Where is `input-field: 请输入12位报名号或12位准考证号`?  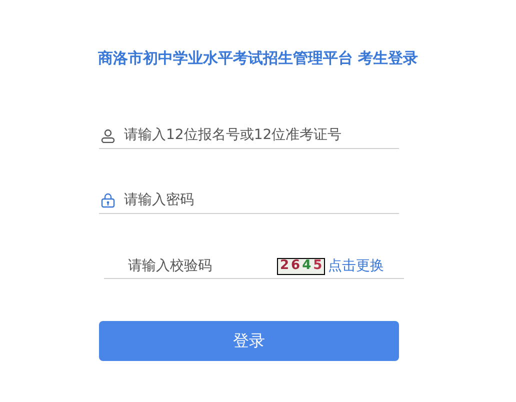 input-field: 请输入12位报名号或12位准考证号 is located at coordinates (261, 136).